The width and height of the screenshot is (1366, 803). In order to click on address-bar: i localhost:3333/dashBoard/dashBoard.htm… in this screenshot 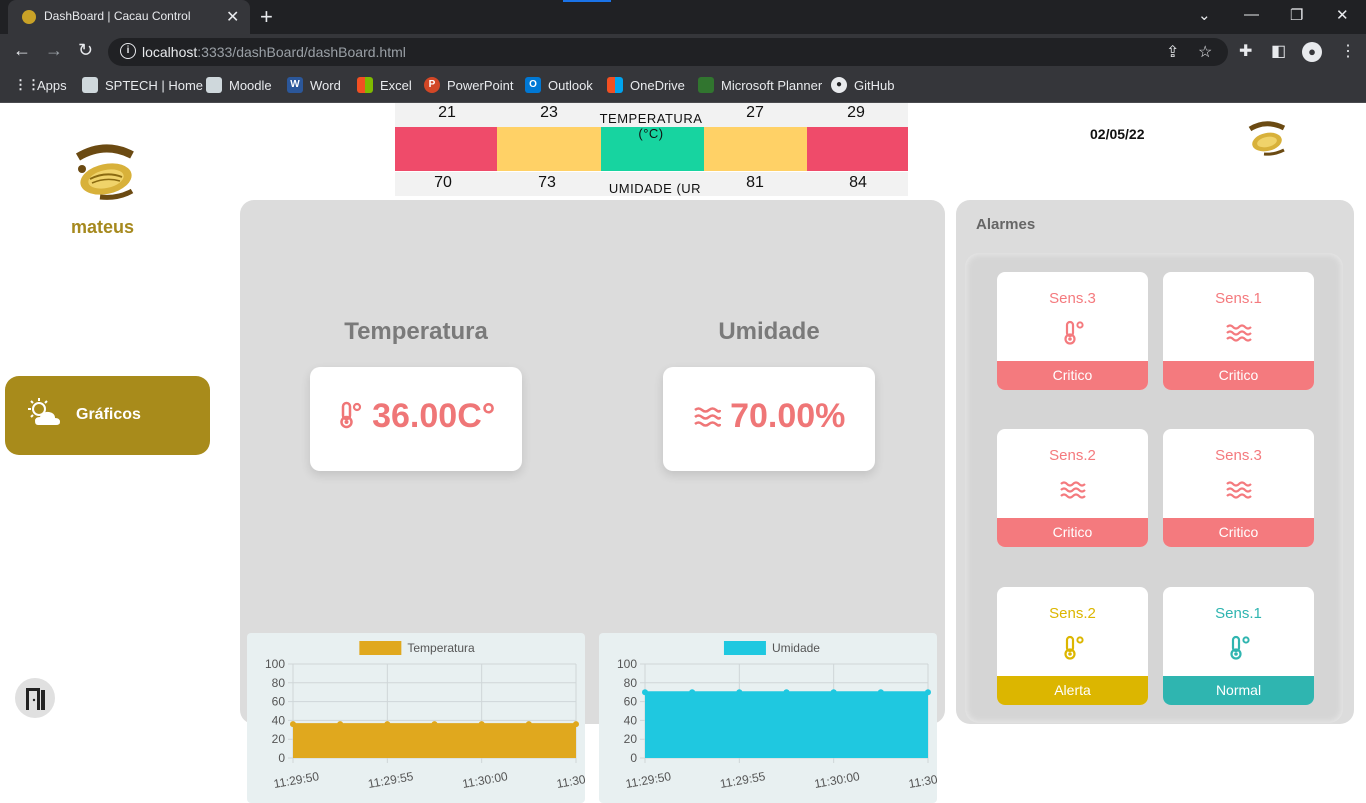, I will do `click(668, 52)`.